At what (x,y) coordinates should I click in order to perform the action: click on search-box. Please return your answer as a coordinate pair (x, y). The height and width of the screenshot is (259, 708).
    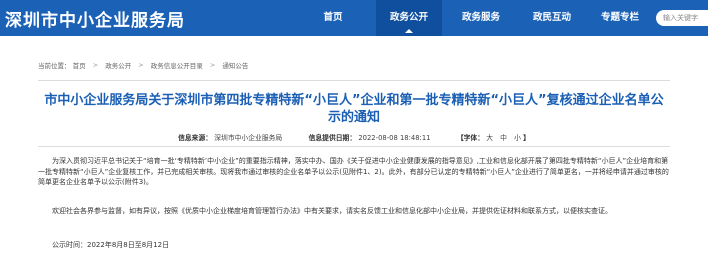
    Looking at the image, I should click on (682, 18).